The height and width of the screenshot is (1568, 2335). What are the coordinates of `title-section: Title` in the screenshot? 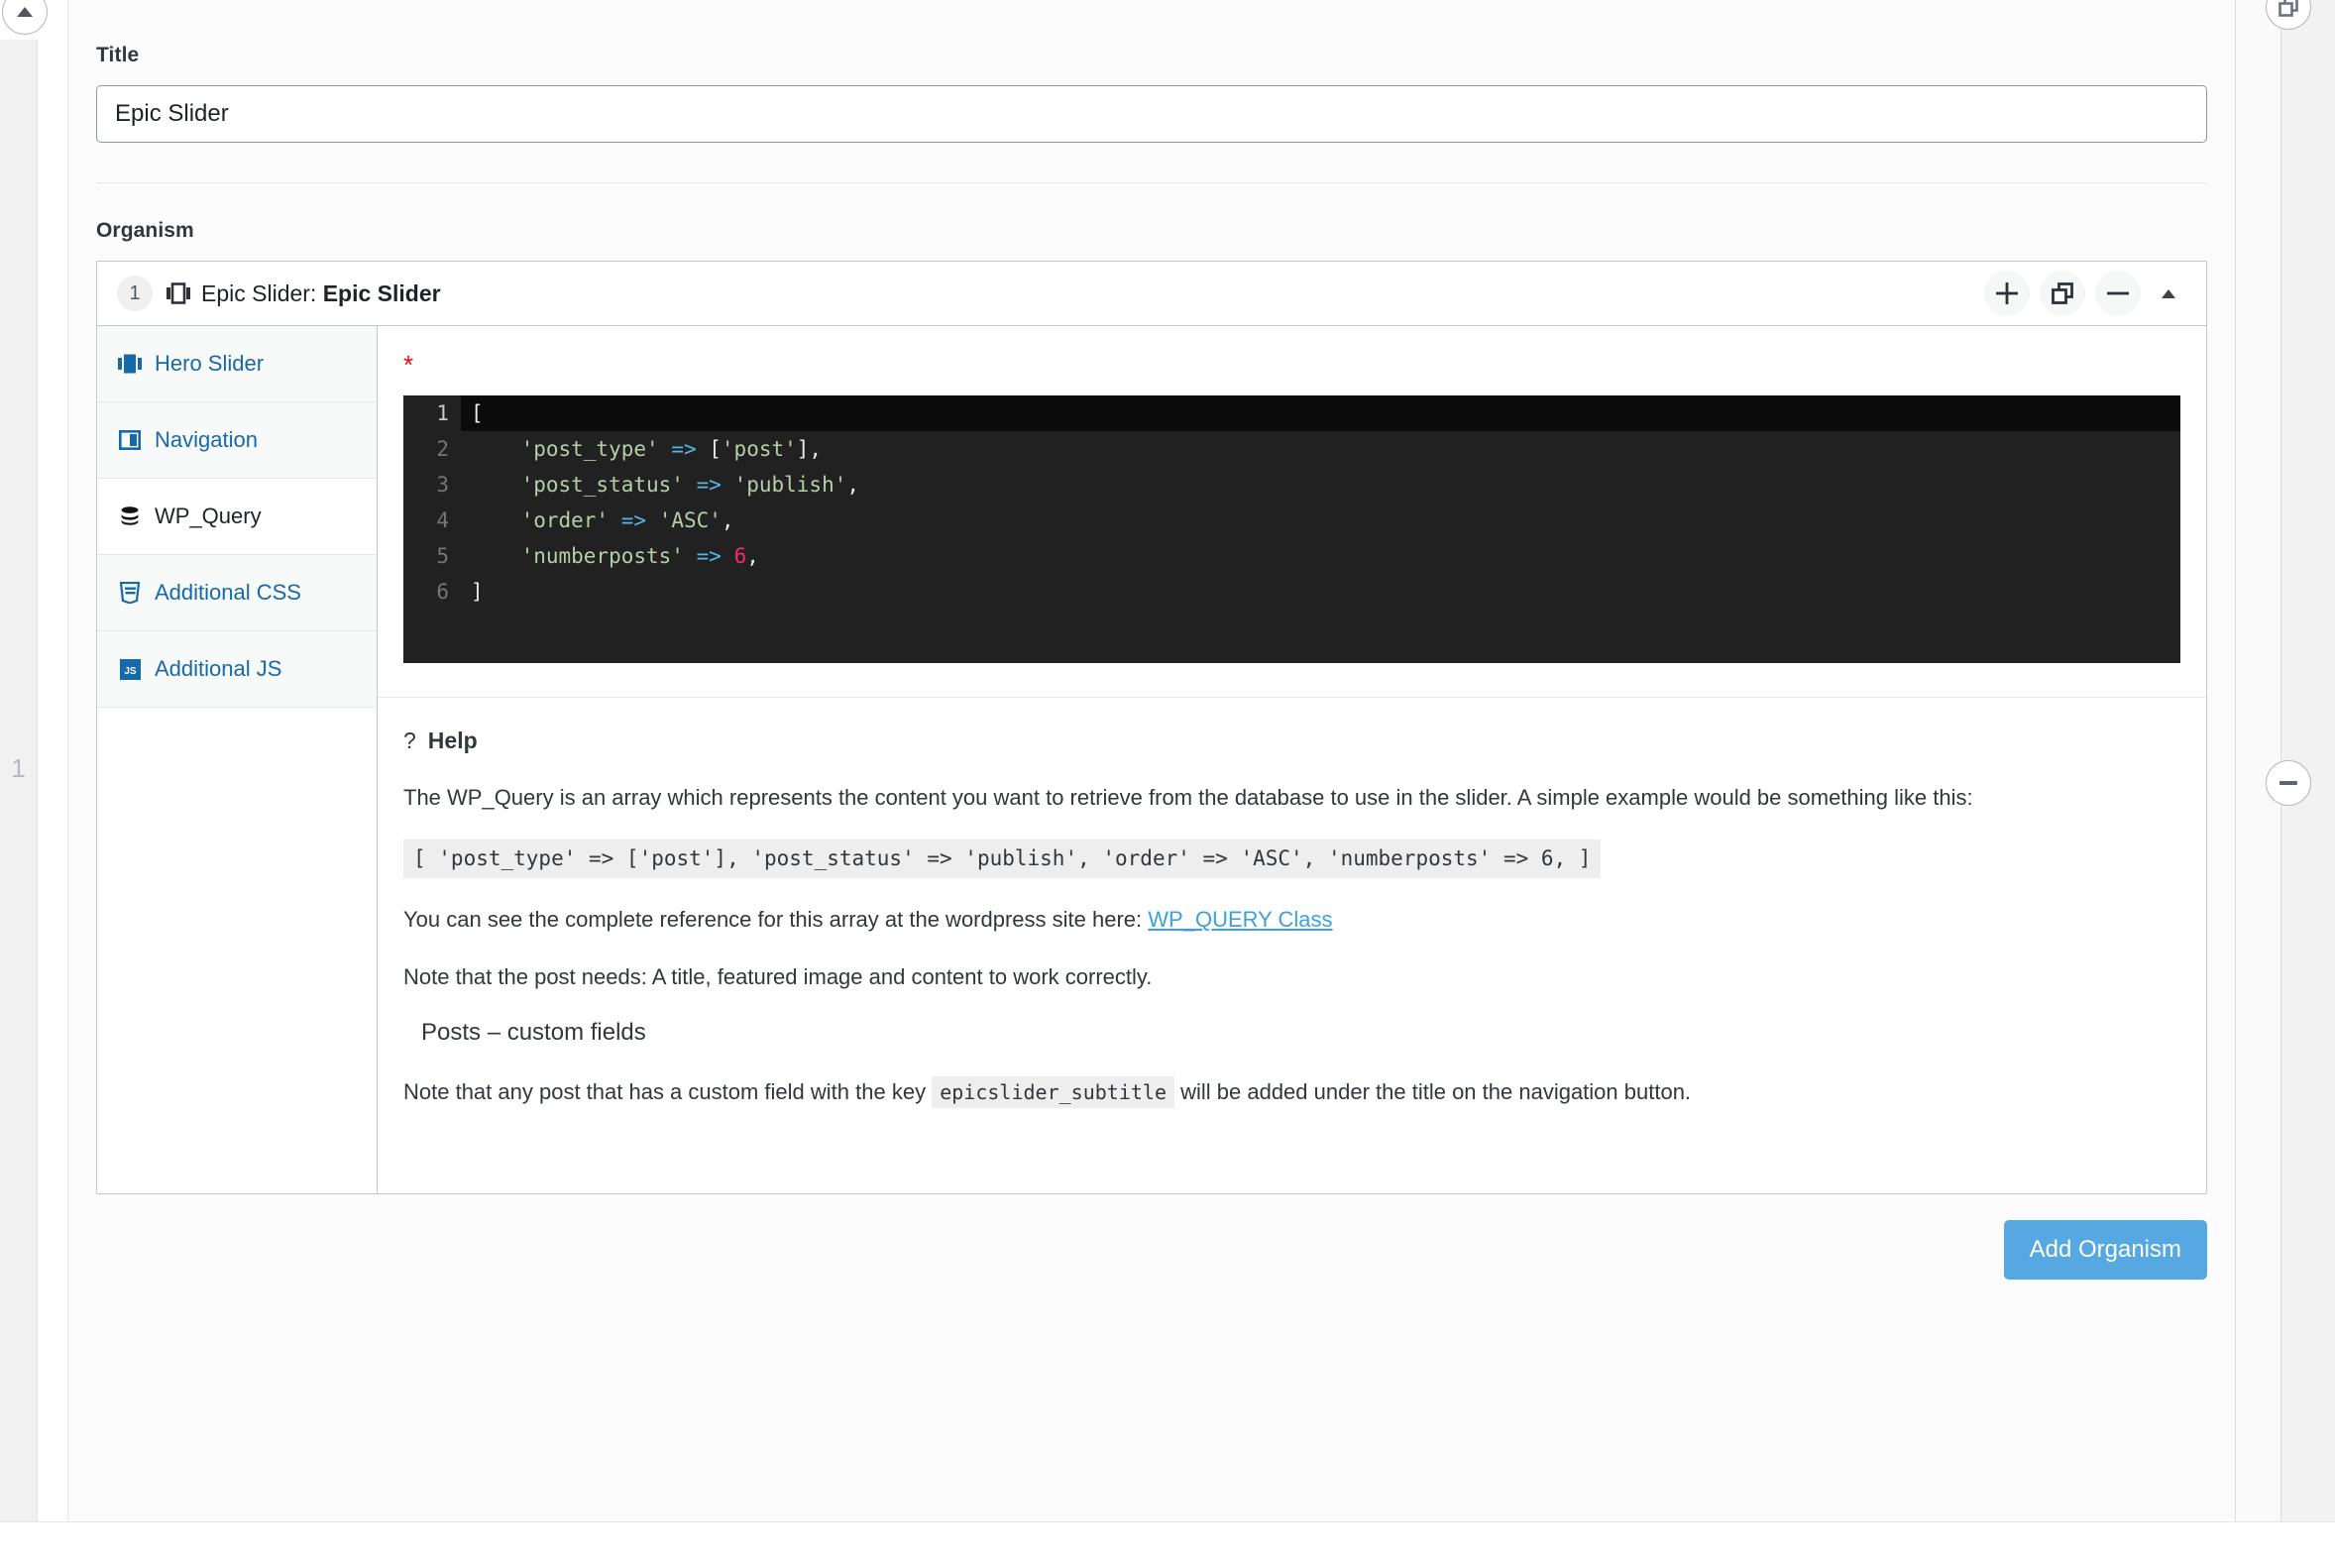 It's located at (1152, 91).